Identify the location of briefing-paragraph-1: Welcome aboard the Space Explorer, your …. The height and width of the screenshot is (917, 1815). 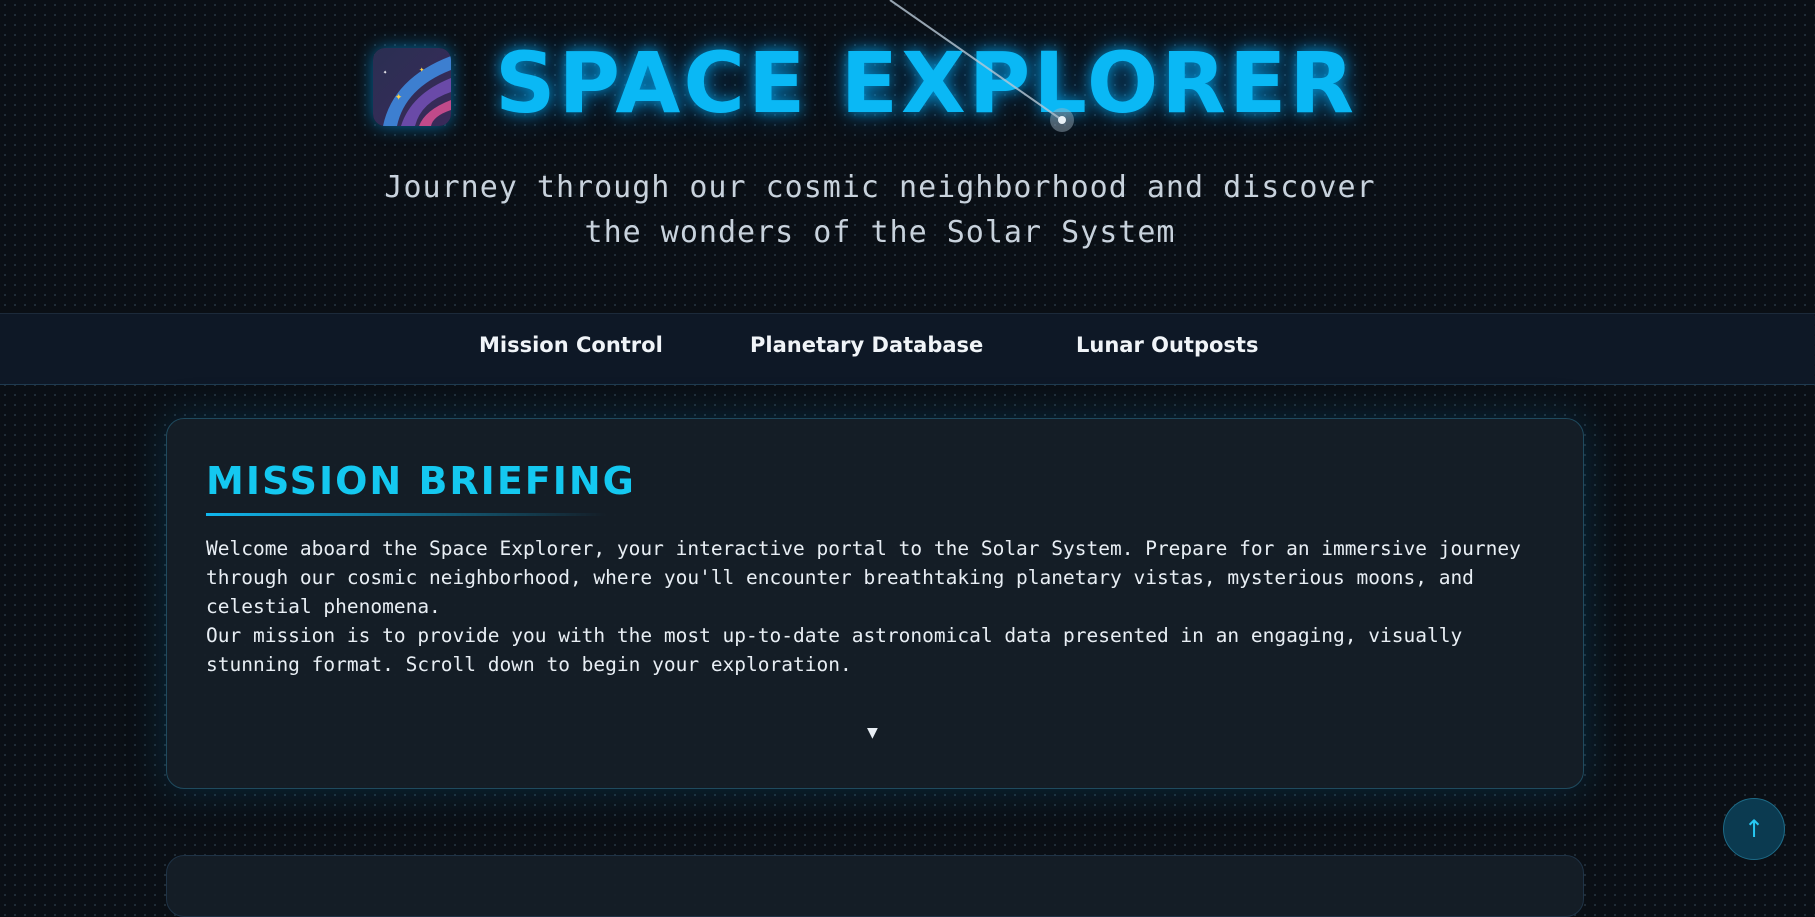
(863, 577).